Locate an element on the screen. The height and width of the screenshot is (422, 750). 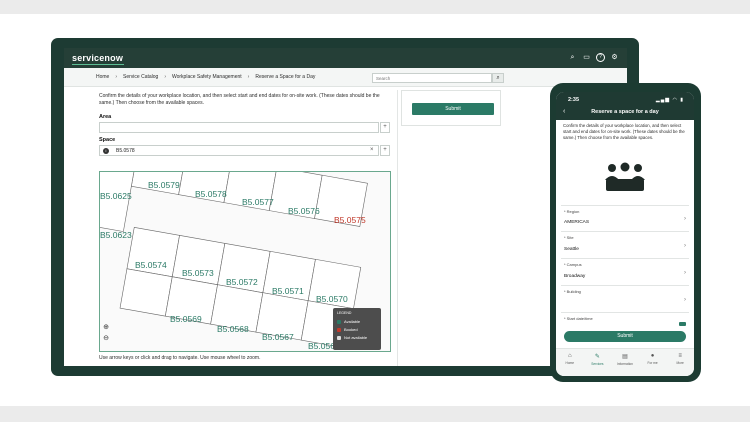
services-icon: ✎ is located at coordinates (597, 357).